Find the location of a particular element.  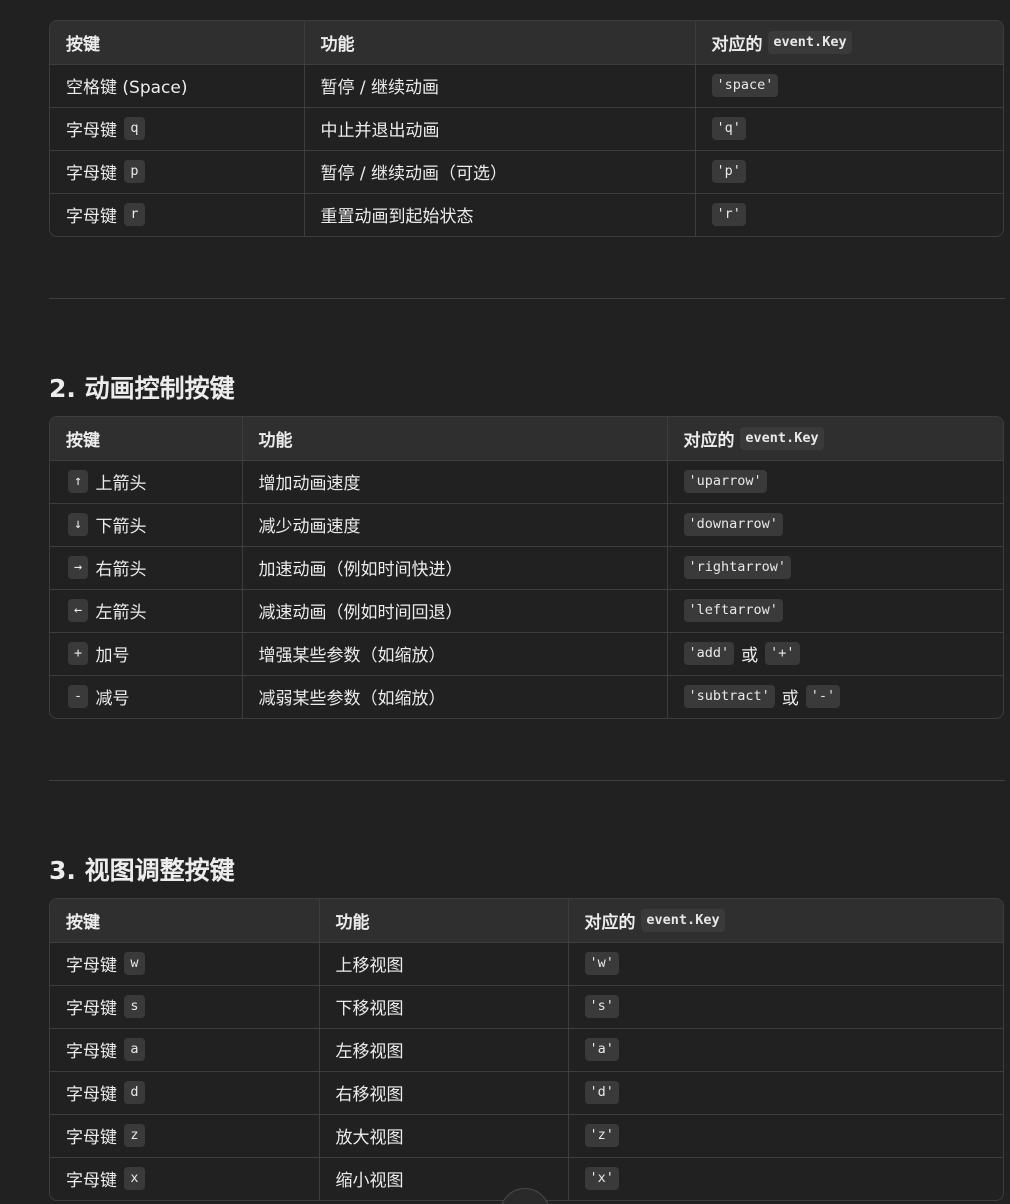

table-row: 字母键 d 右移视图'd' is located at coordinates (526, 1093).